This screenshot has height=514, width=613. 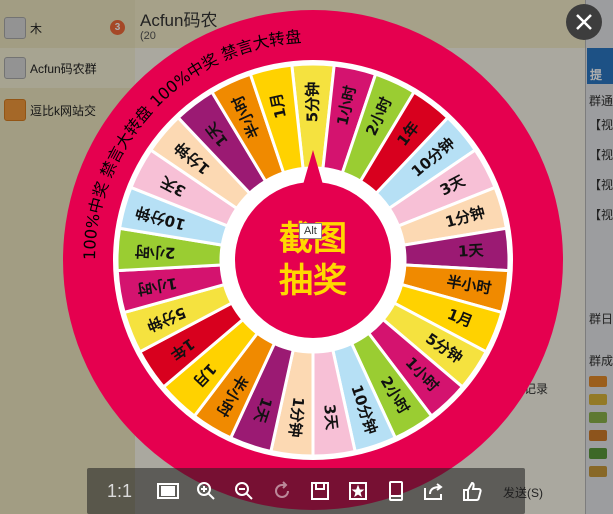 I want to click on save-icon, so click(x=320, y=491).